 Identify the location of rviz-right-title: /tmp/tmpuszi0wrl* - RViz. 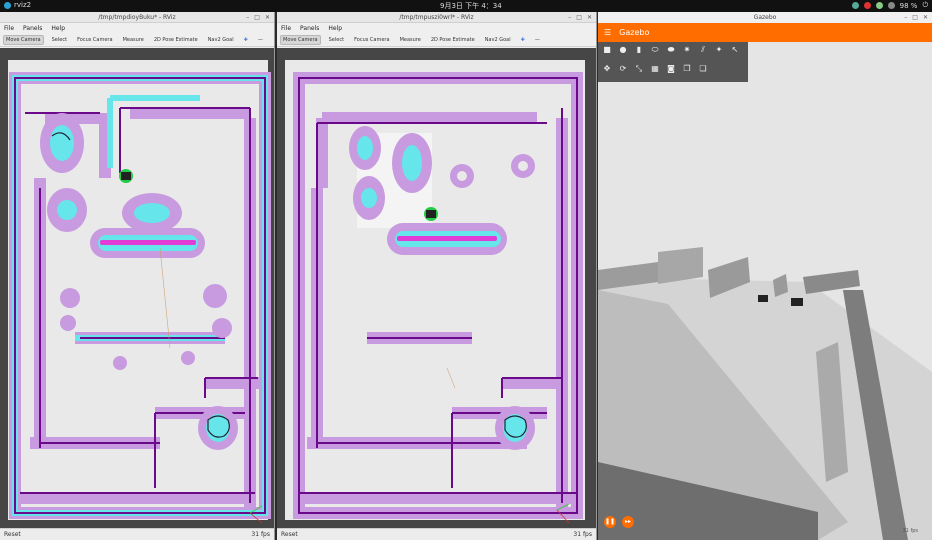
(436, 17).